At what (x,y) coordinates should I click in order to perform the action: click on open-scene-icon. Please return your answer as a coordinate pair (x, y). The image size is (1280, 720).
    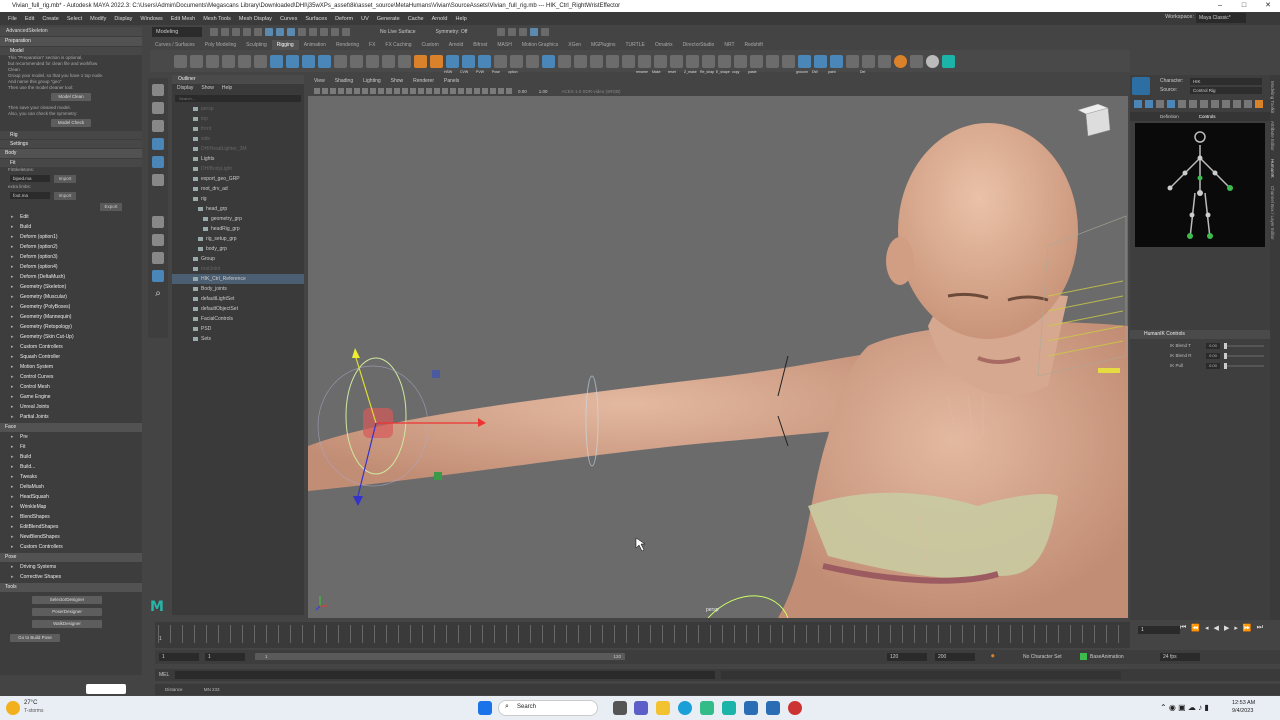
    Looking at the image, I should click on (225, 32).